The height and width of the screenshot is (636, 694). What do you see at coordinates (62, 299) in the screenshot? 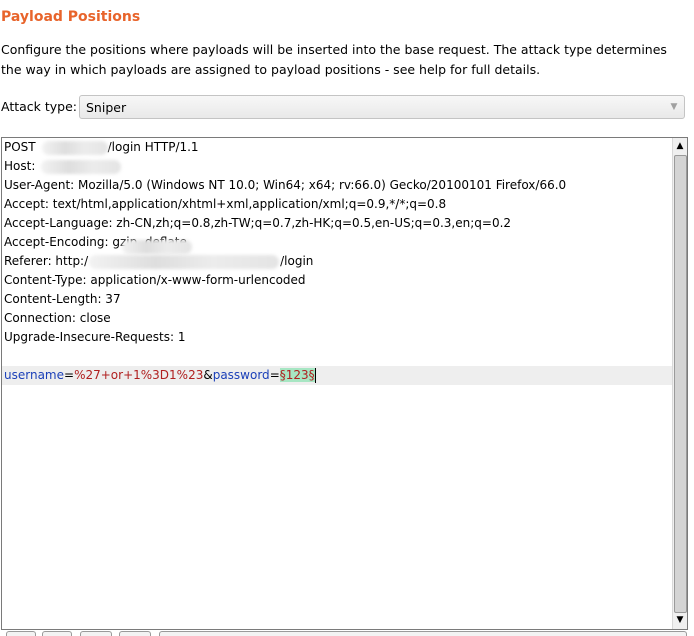
I see `header-content-length: Content-Length: 37` at bounding box center [62, 299].